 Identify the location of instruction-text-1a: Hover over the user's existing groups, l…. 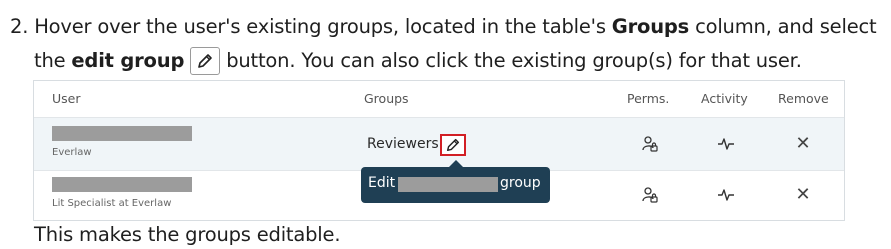
(320, 26).